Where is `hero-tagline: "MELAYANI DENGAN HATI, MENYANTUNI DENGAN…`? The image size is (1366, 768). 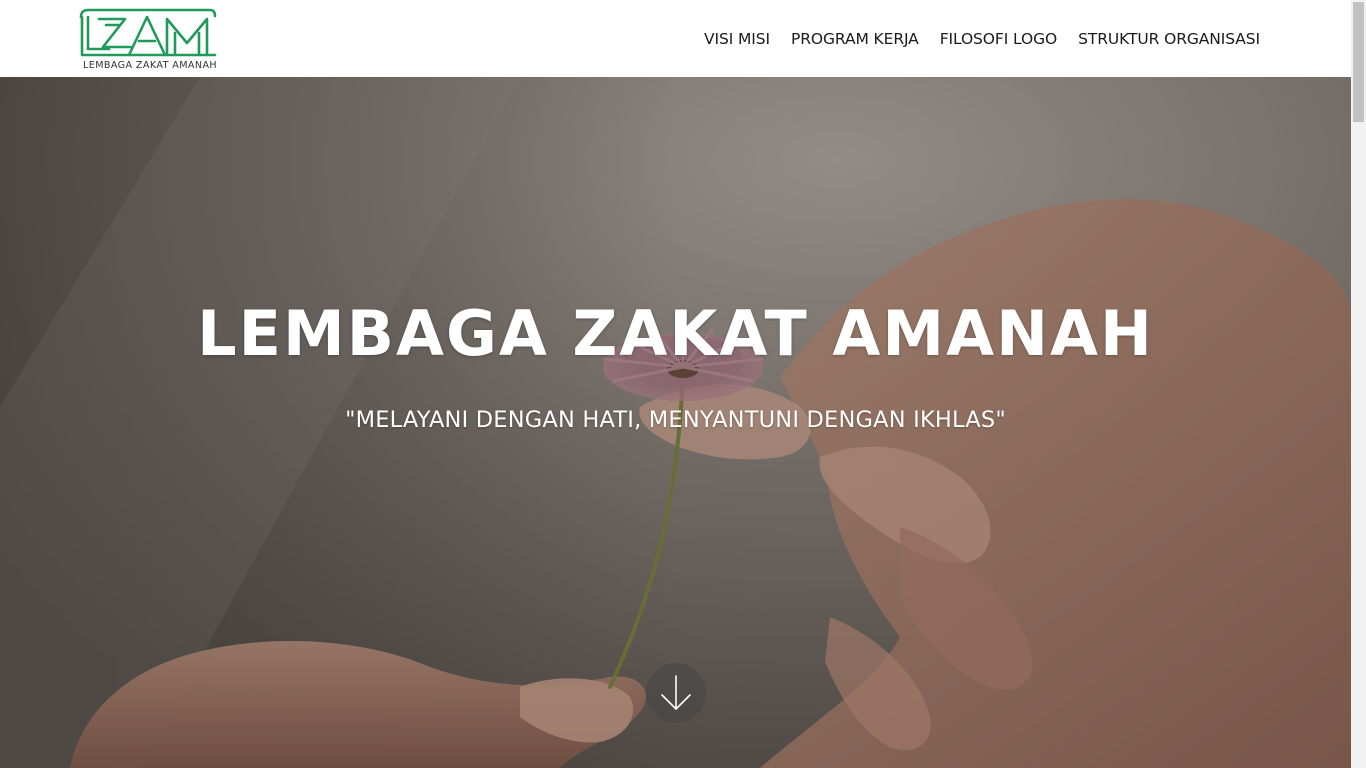
hero-tagline: "MELAYANI DENGAN HATI, MENYANTUNI DENGAN… is located at coordinates (675, 420).